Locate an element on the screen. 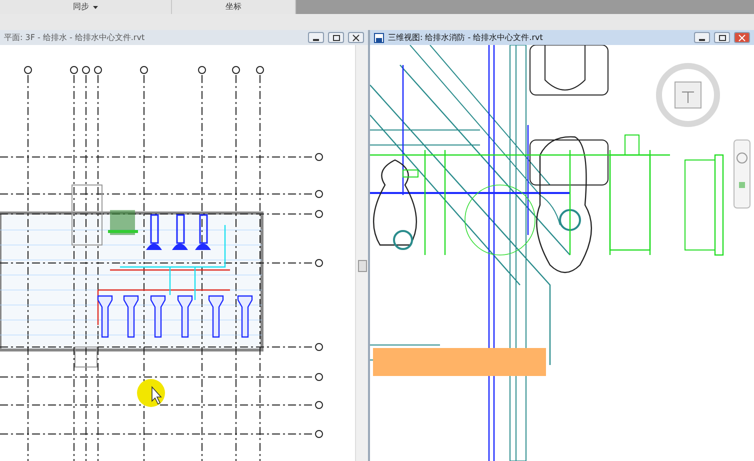  close-button is located at coordinates (356, 37).